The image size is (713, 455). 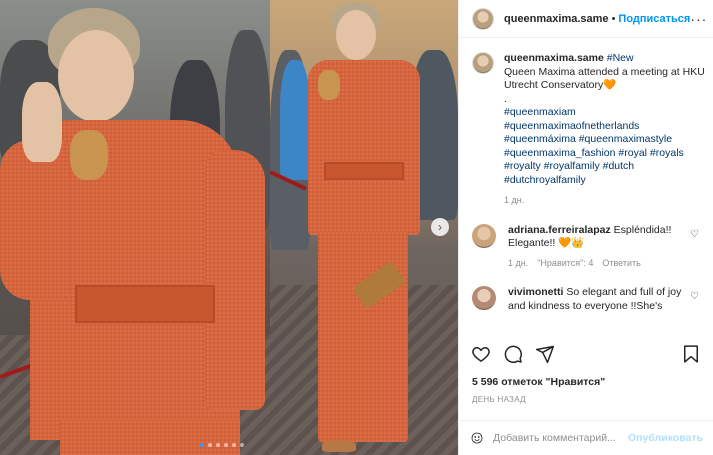 I want to click on comment-likes: "Нравится": 4, so click(x=565, y=264).